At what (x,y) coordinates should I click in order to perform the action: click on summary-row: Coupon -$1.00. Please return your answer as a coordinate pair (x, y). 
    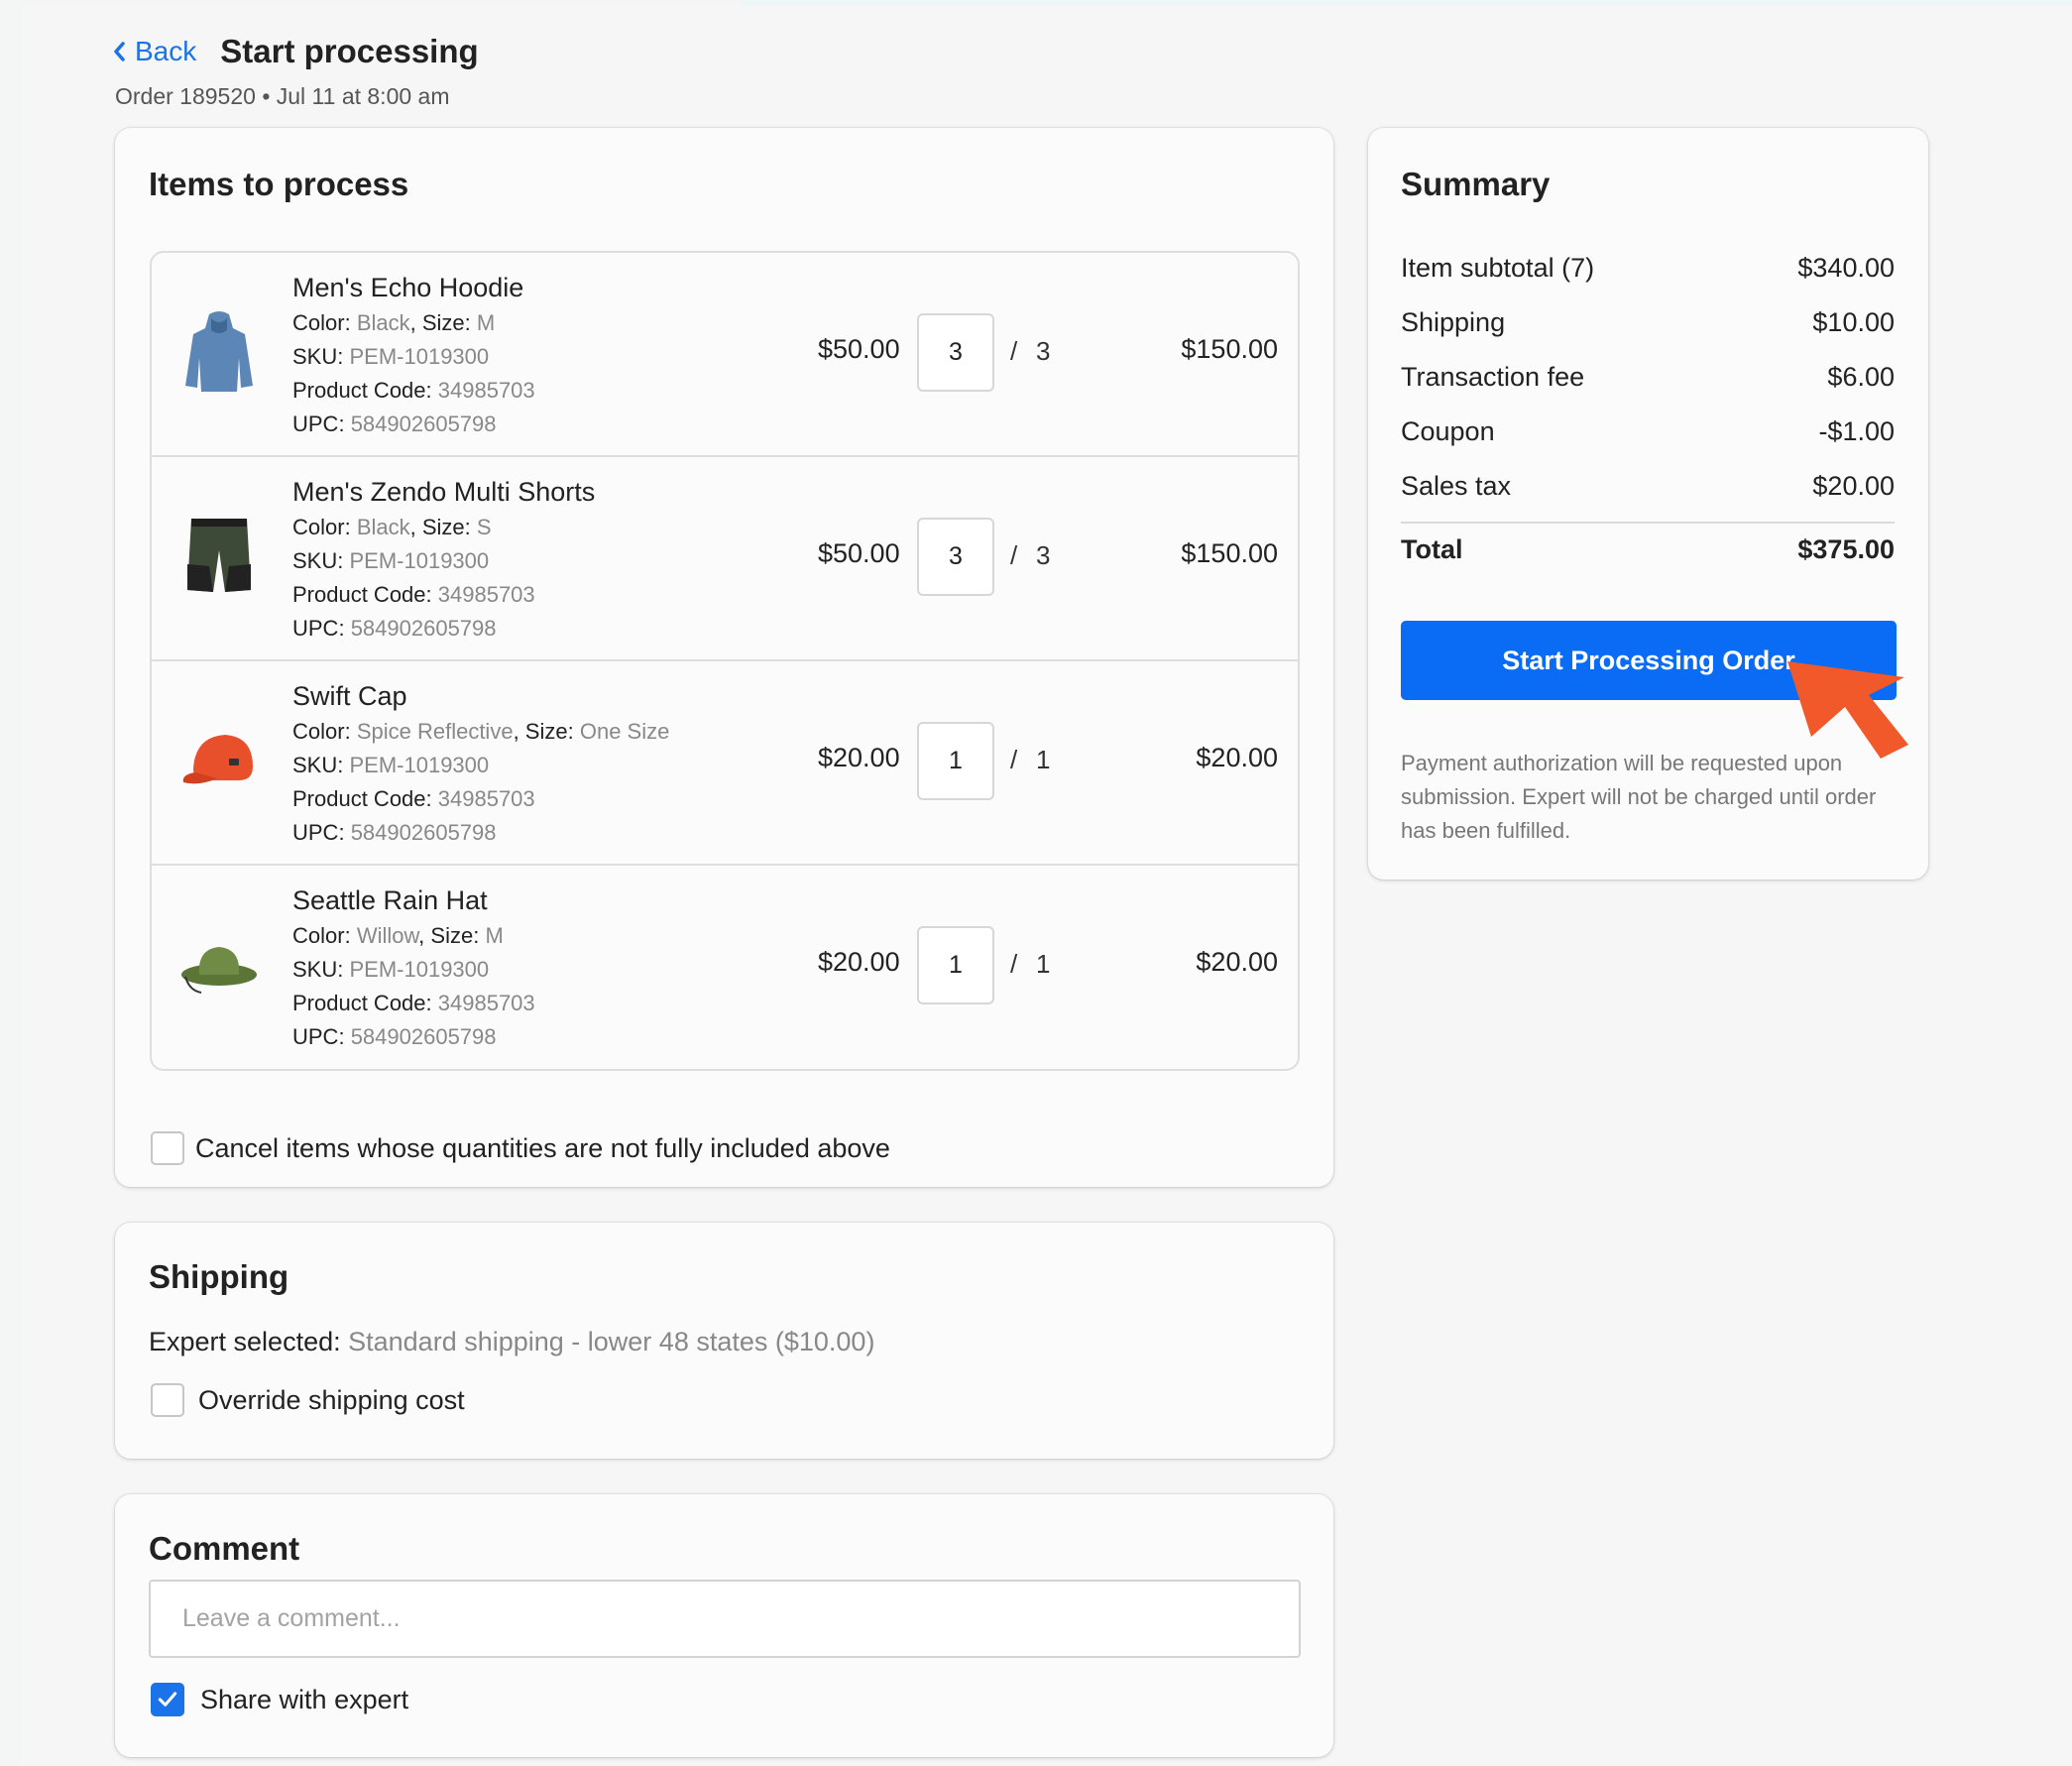
    Looking at the image, I should click on (1648, 431).